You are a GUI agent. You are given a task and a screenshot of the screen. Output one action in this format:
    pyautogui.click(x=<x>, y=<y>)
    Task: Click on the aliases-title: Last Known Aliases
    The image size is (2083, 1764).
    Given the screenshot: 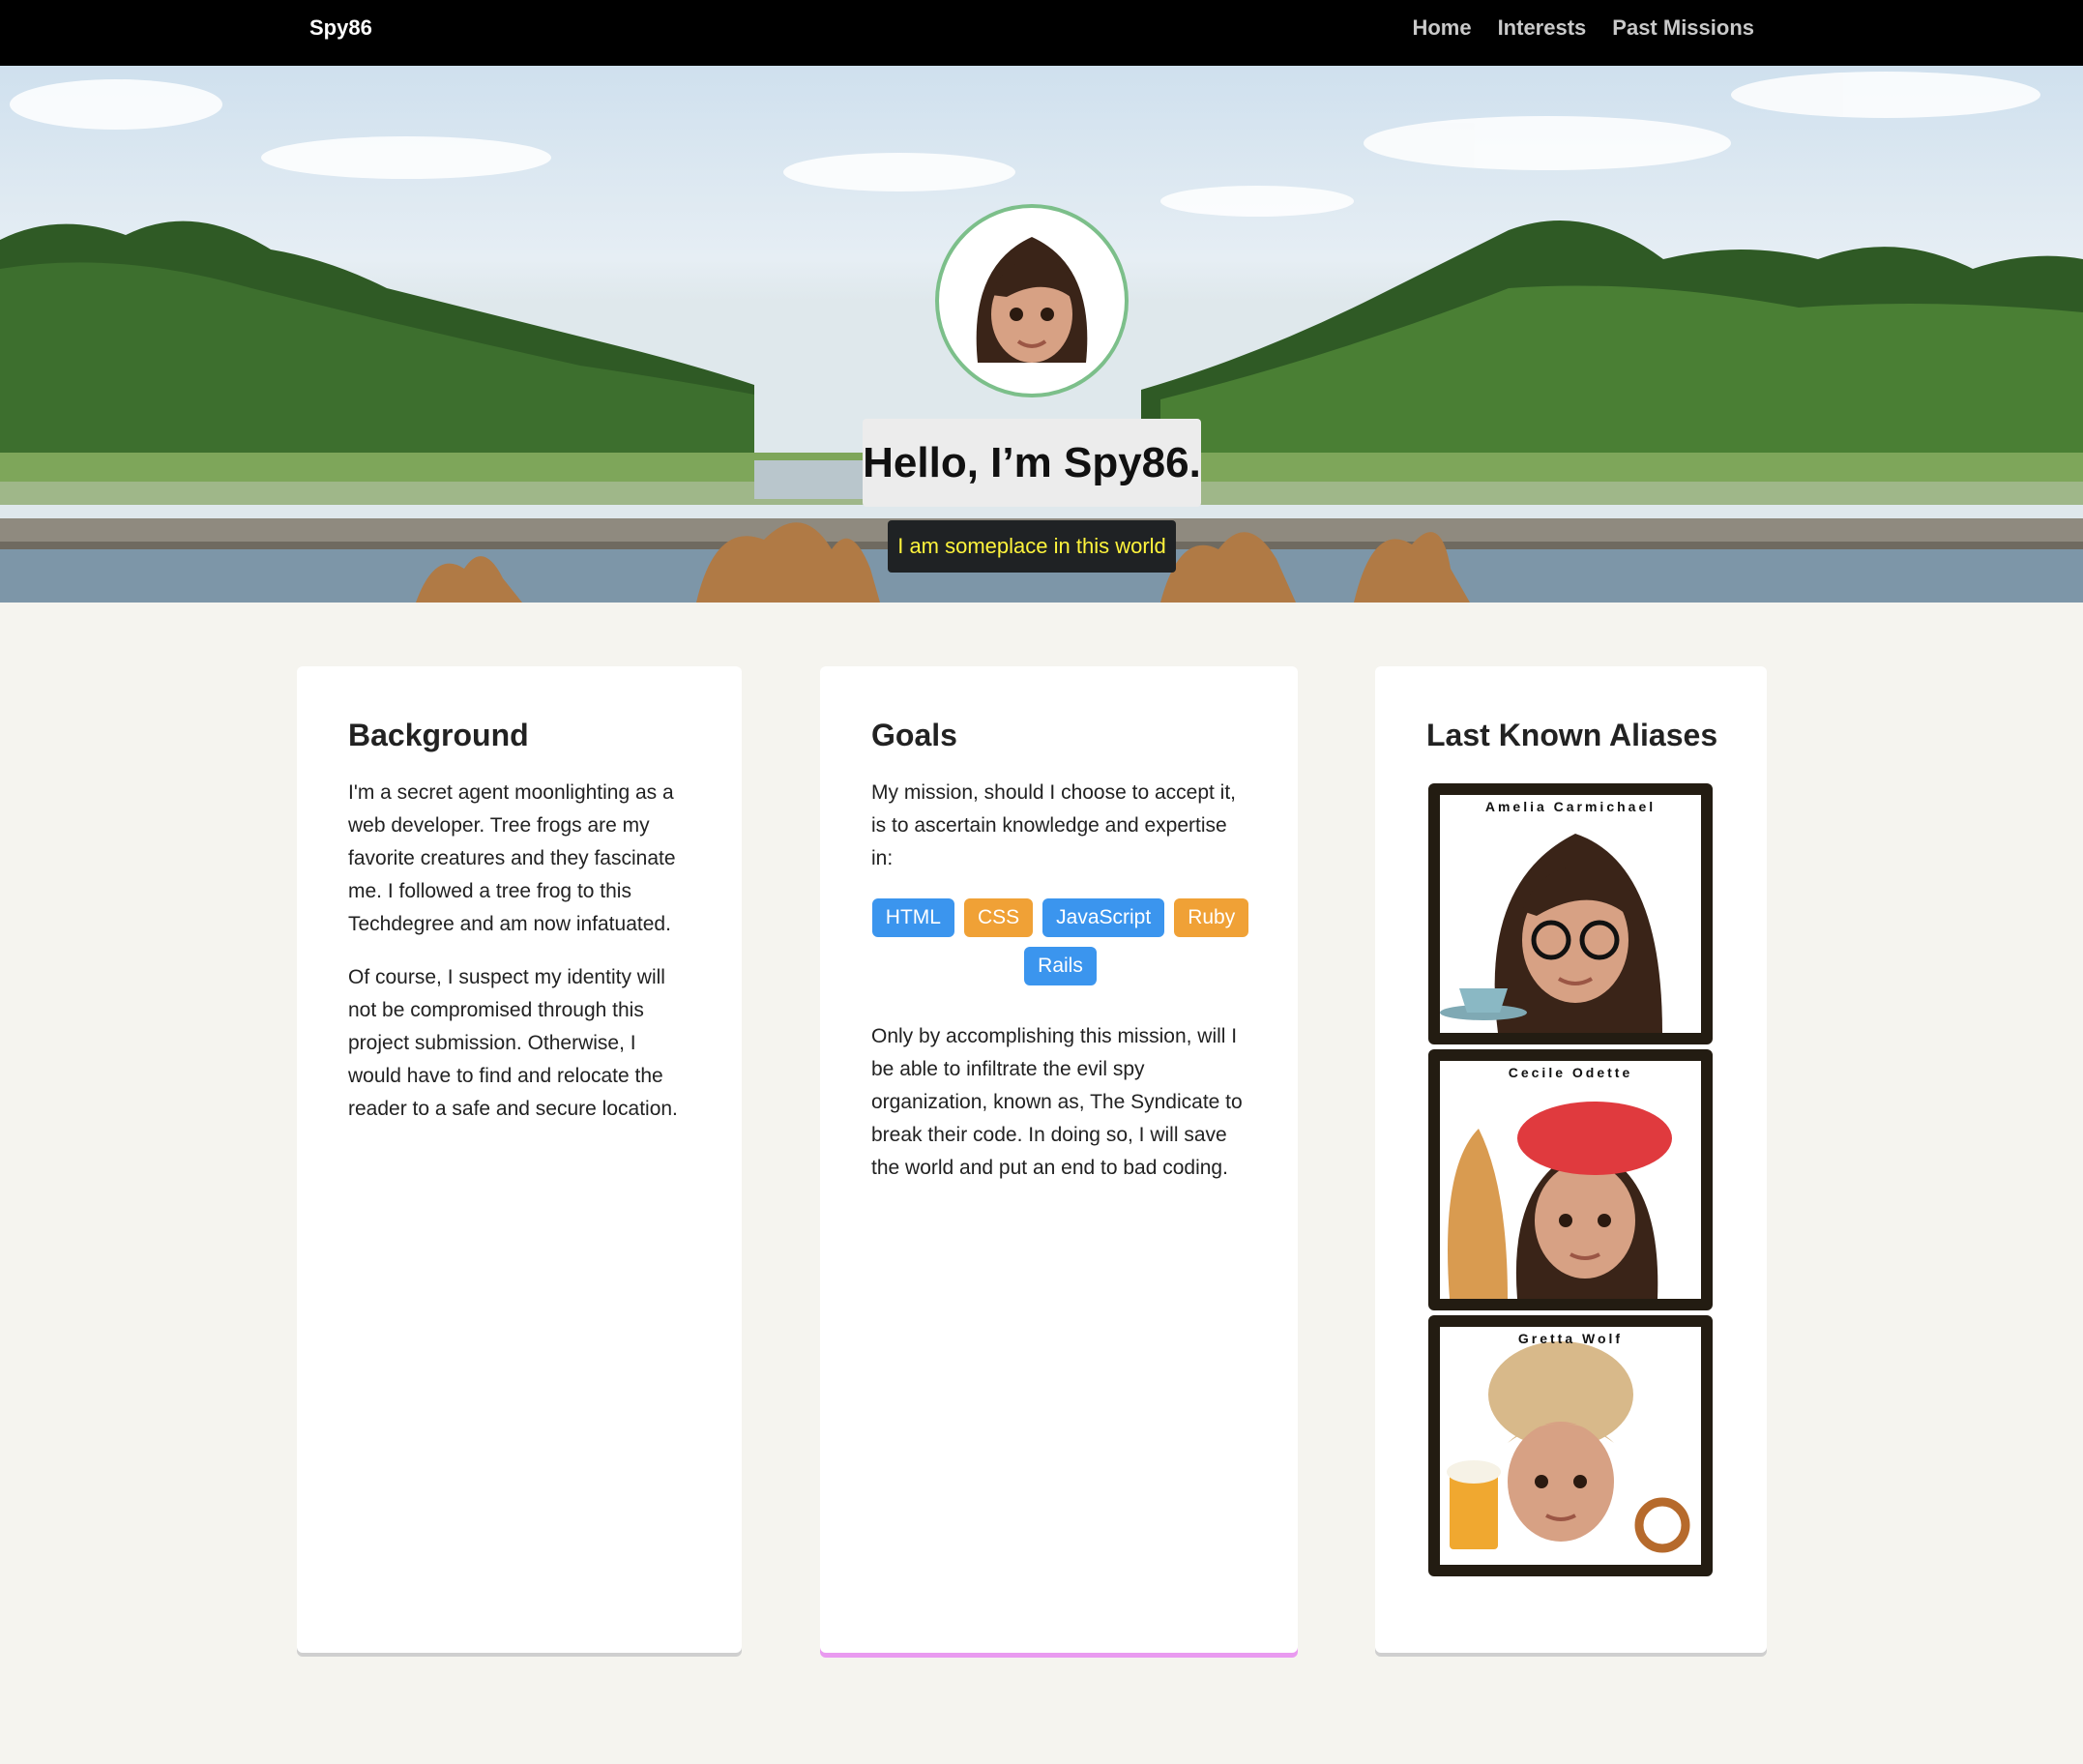 What is the action you would take?
    pyautogui.click(x=1572, y=735)
    